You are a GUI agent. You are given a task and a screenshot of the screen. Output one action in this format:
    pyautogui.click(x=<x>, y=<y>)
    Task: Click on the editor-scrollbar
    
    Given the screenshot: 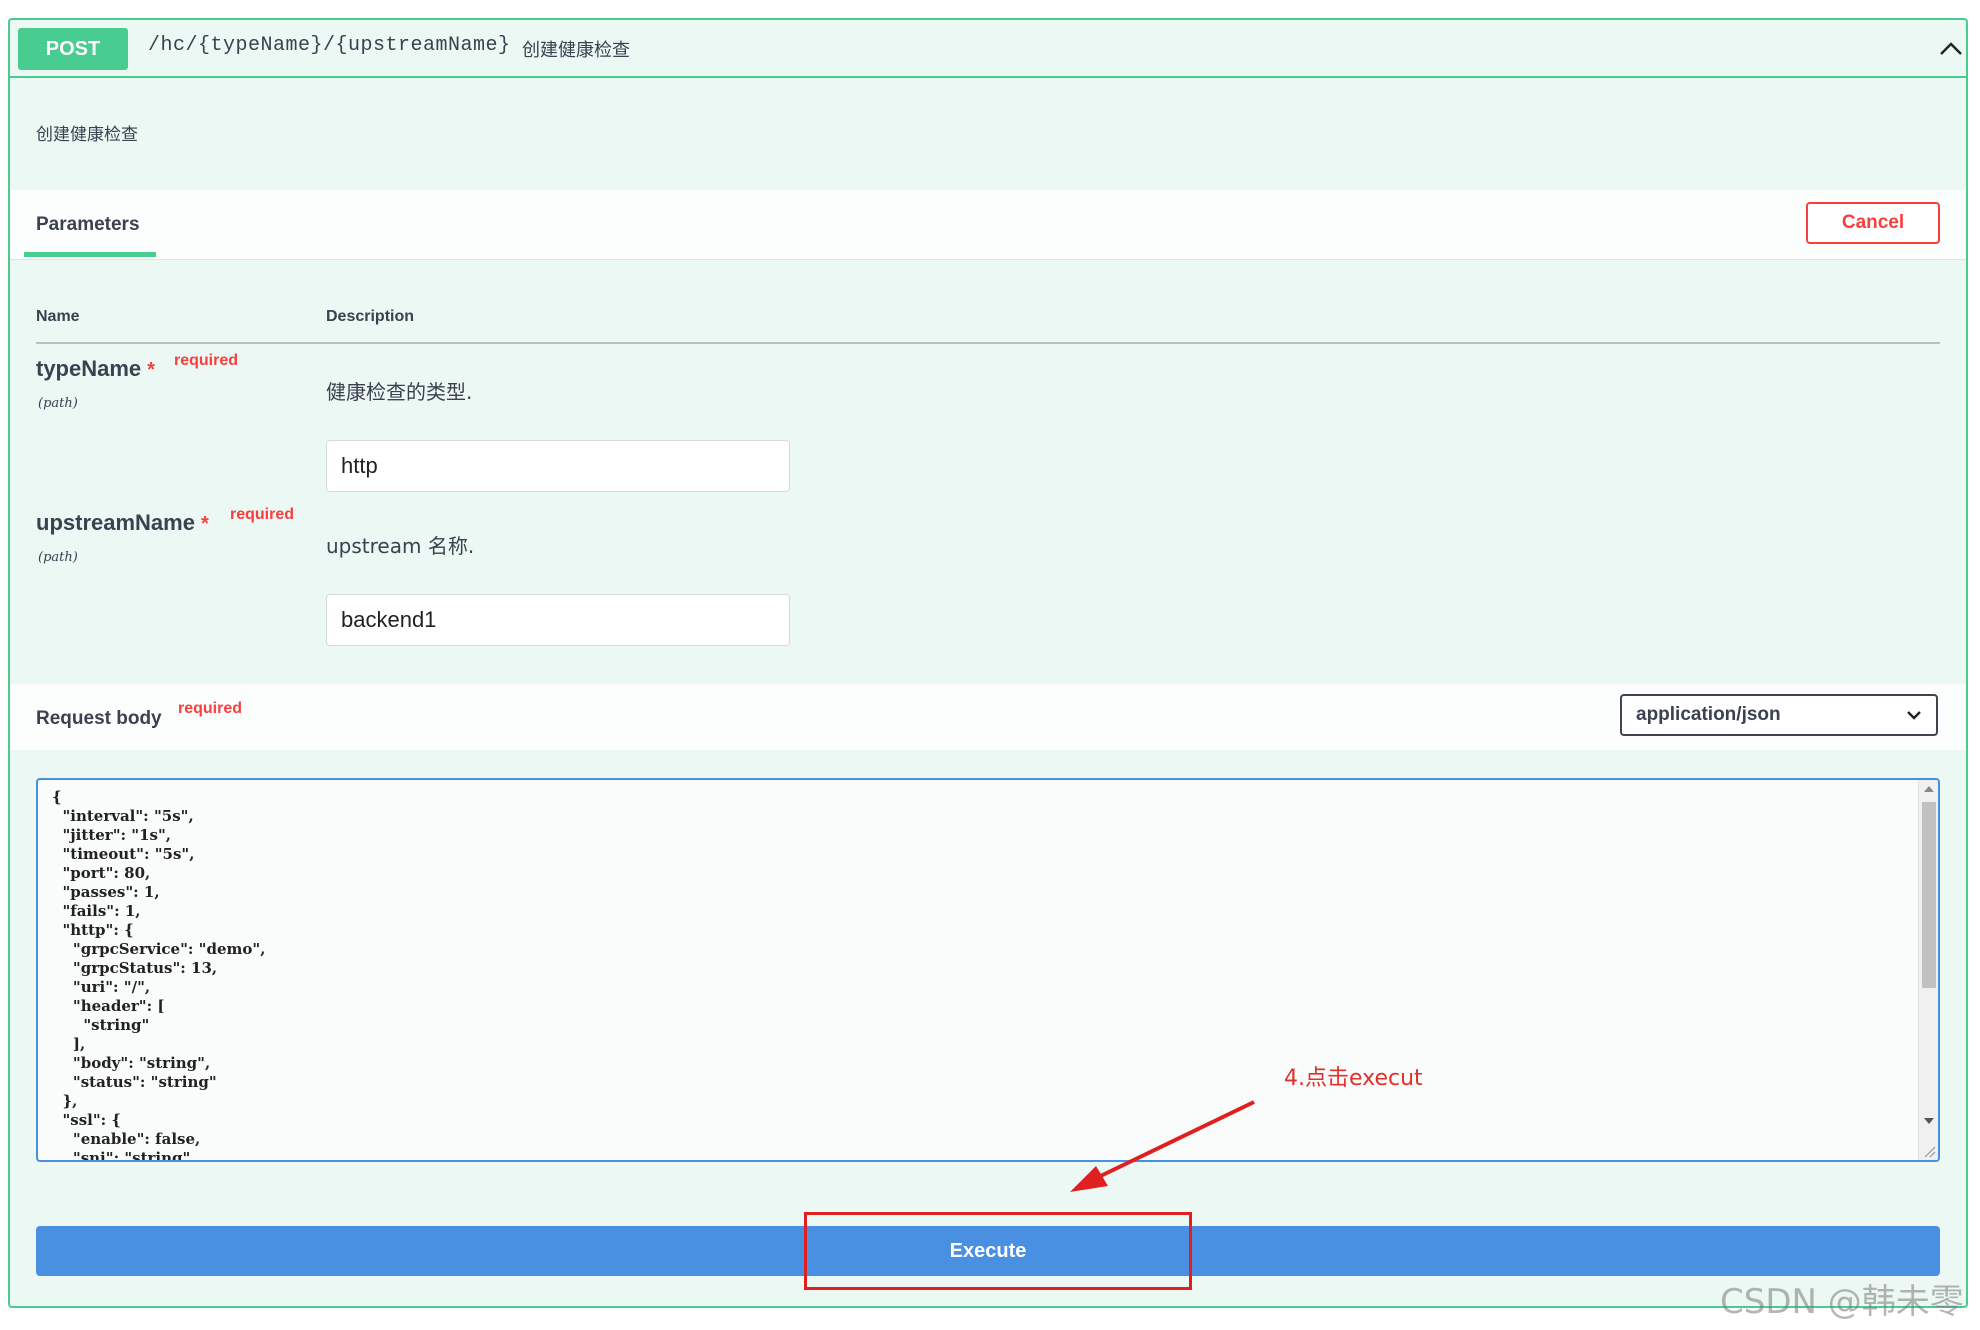 What is the action you would take?
    pyautogui.click(x=1928, y=970)
    